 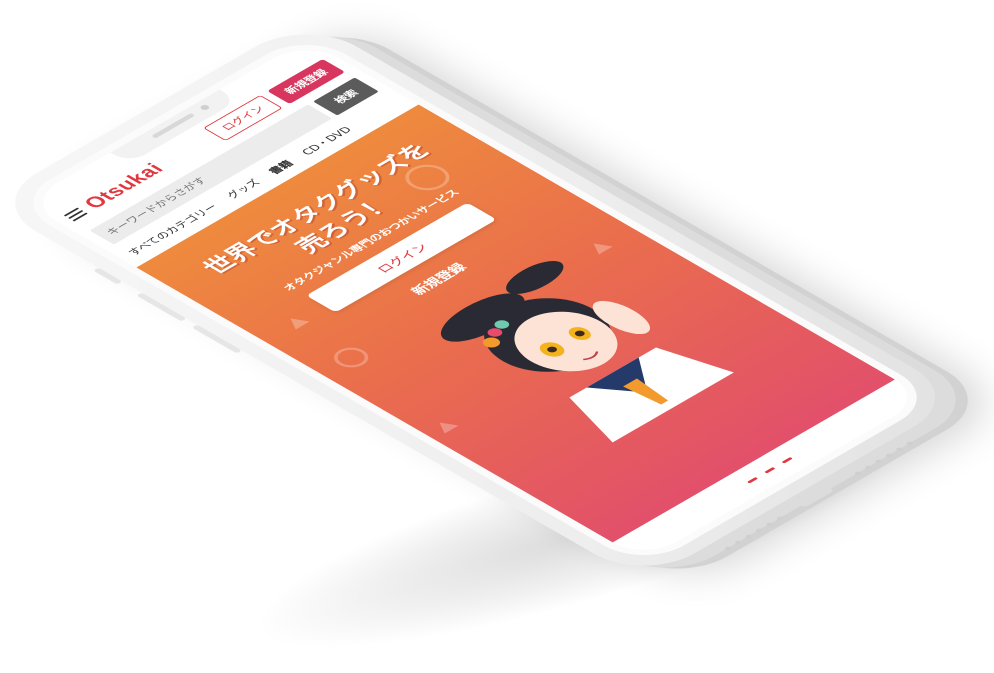 I want to click on hamburger-icon, so click(x=75, y=214).